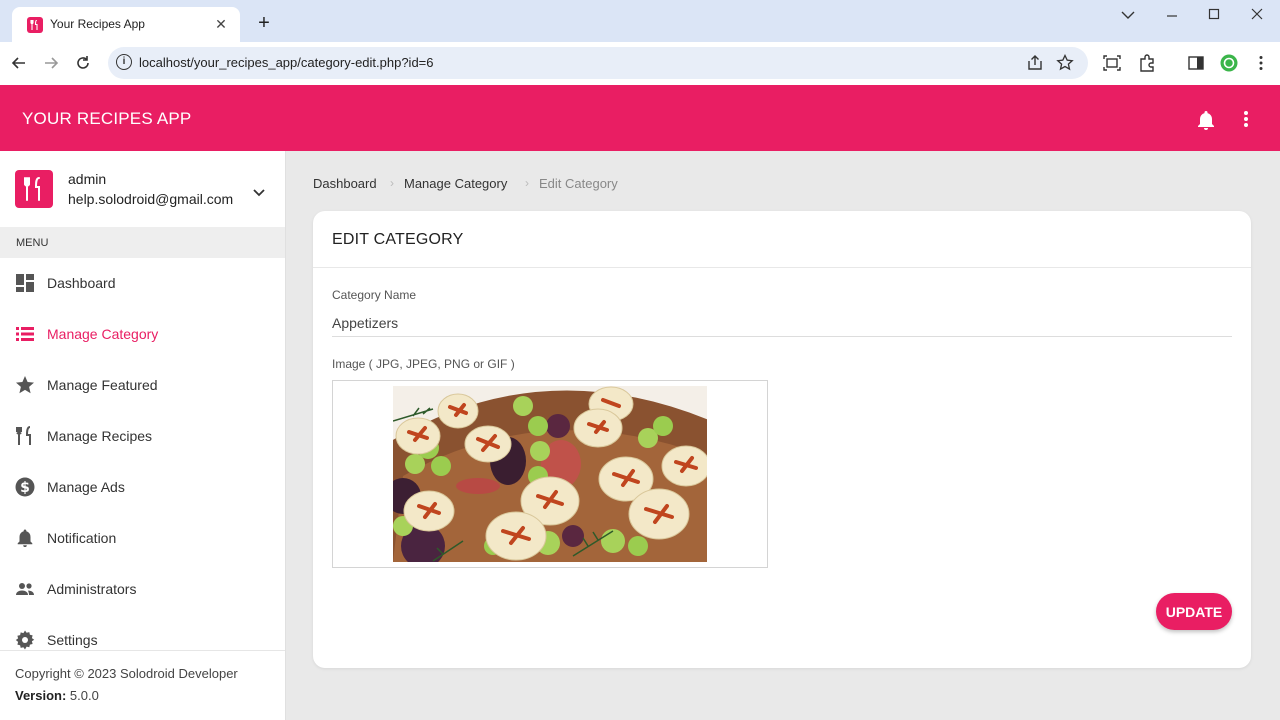 Image resolution: width=1280 pixels, height=720 pixels. Describe the element at coordinates (142, 242) in the screenshot. I see `menu-header: MENU` at that location.